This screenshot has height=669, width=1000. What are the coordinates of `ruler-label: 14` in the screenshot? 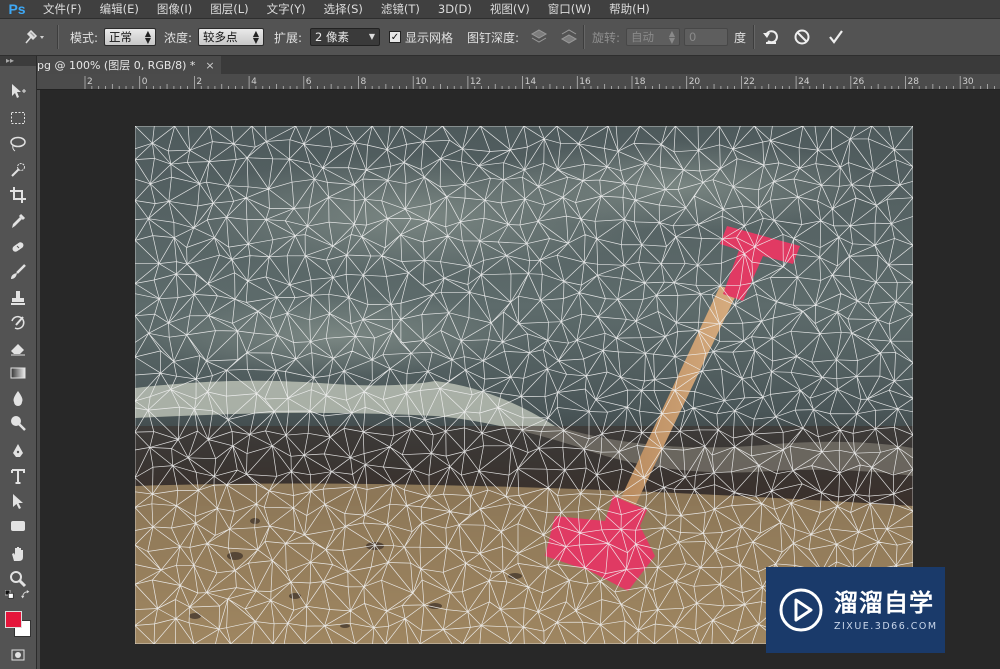 It's located at (531, 82).